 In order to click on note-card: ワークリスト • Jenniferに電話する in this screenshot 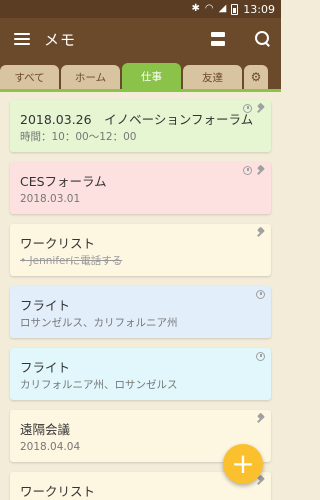, I will do `click(140, 250)`.